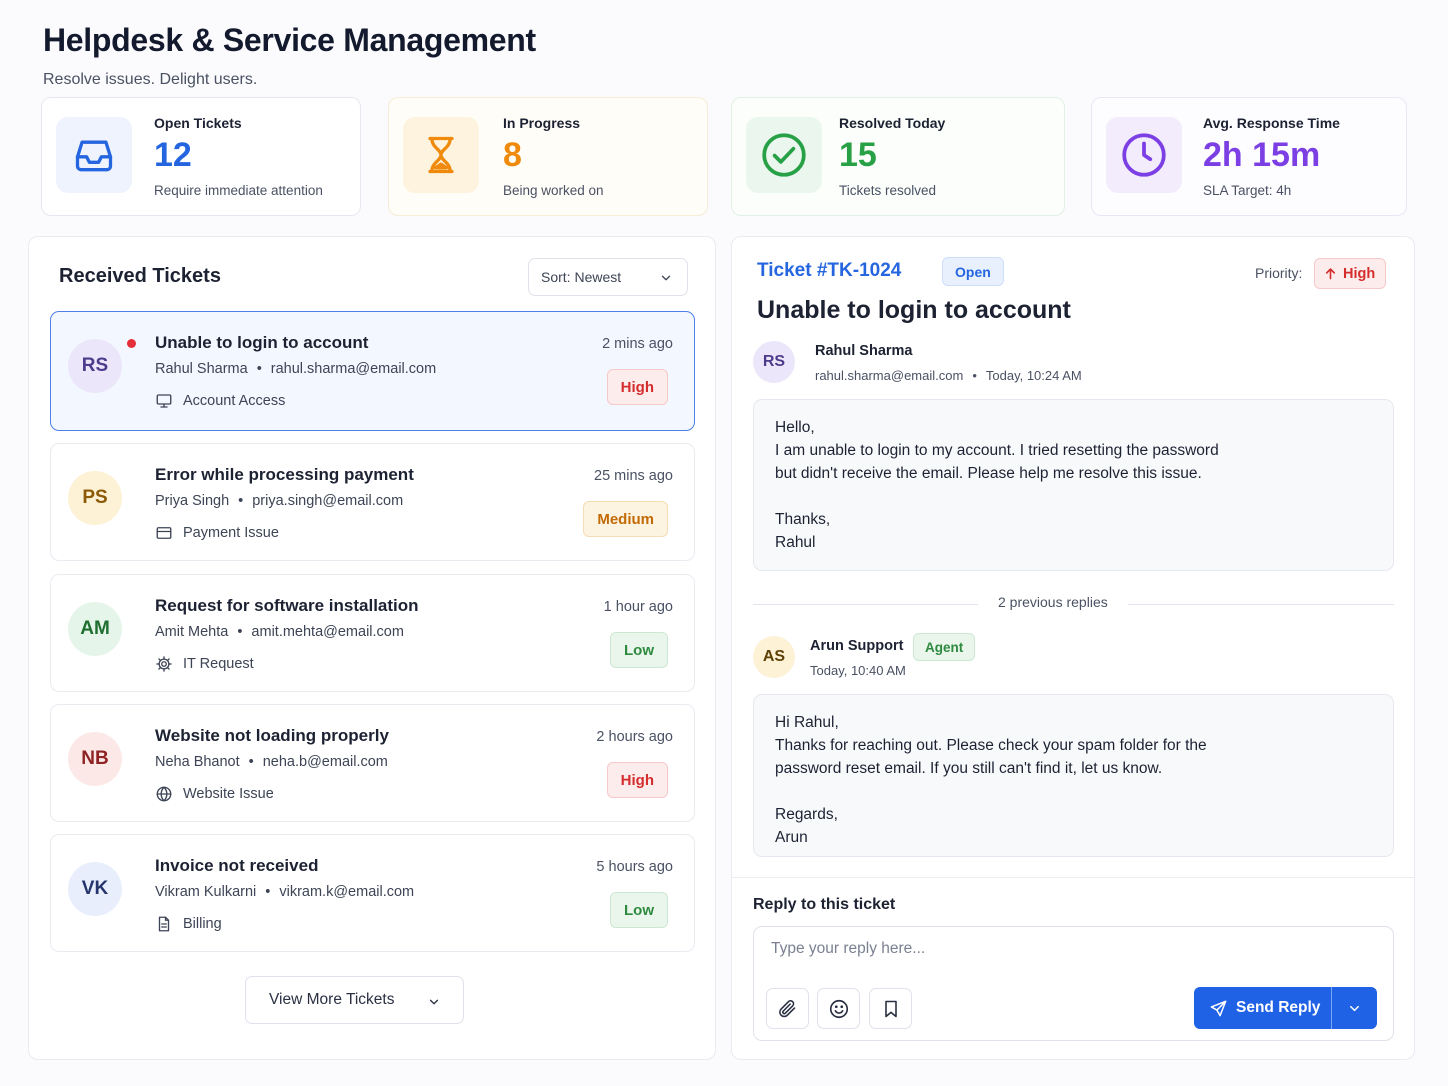  I want to click on emoji-button, so click(838, 1008).